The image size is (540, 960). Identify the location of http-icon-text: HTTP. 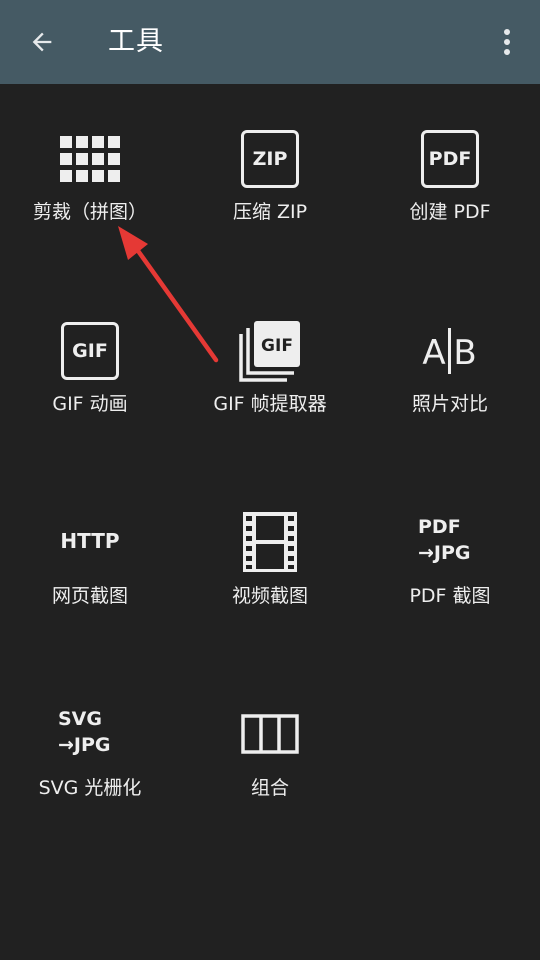
(90, 541).